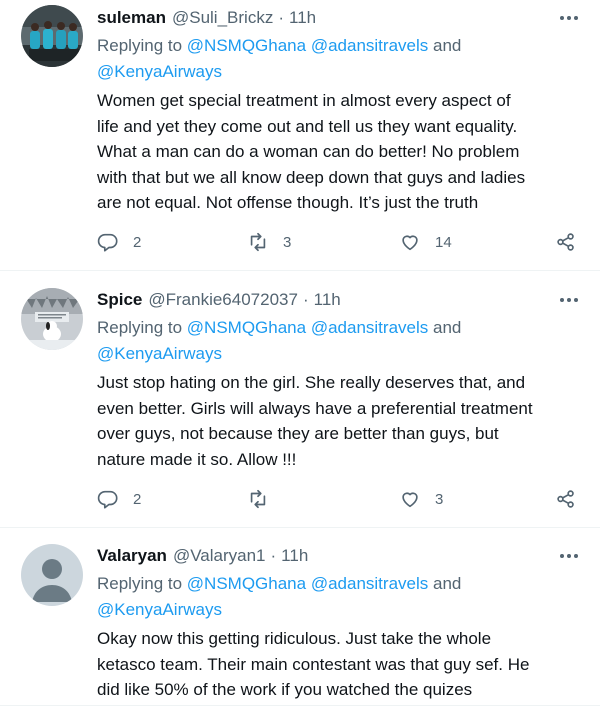 The height and width of the screenshot is (706, 600). I want to click on snoopy-winter-avatar-image, so click(52, 319).